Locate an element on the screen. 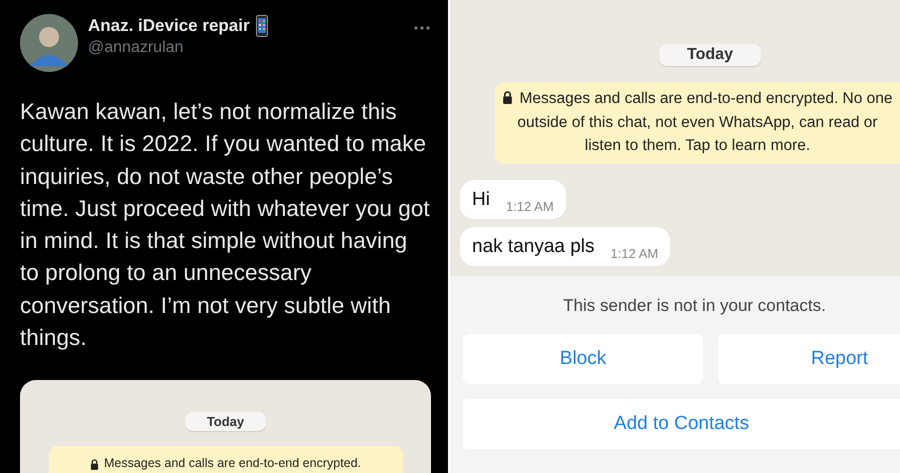  avatar-icon is located at coordinates (49, 43).